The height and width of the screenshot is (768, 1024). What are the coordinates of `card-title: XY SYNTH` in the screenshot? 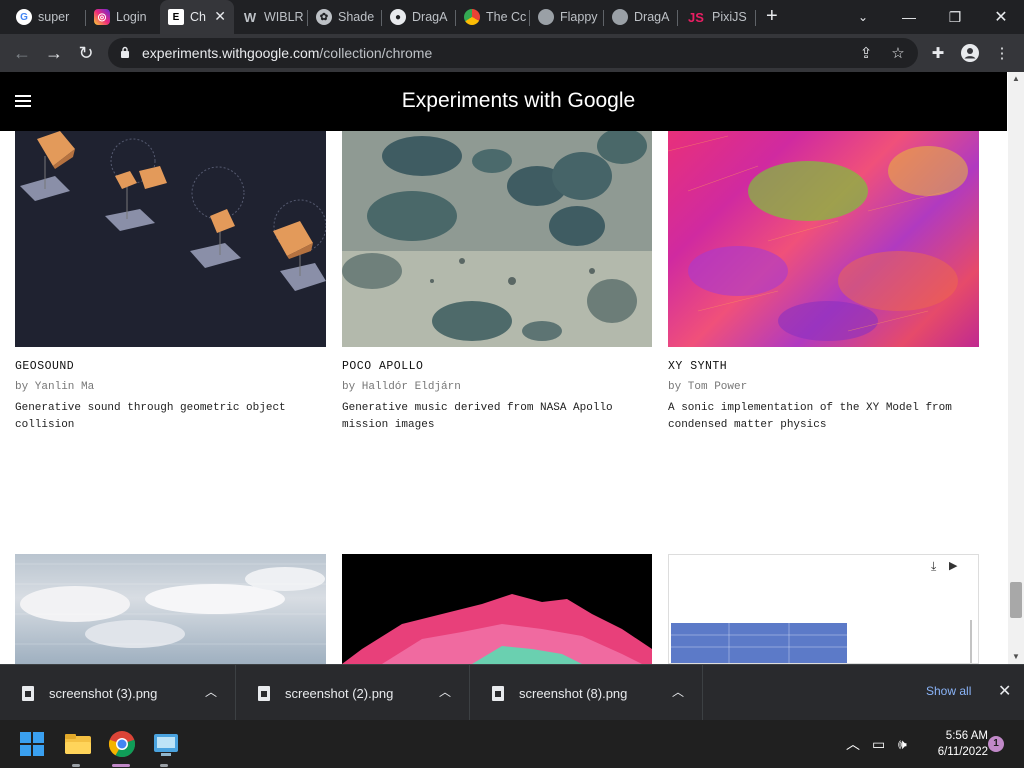 It's located at (697, 366).